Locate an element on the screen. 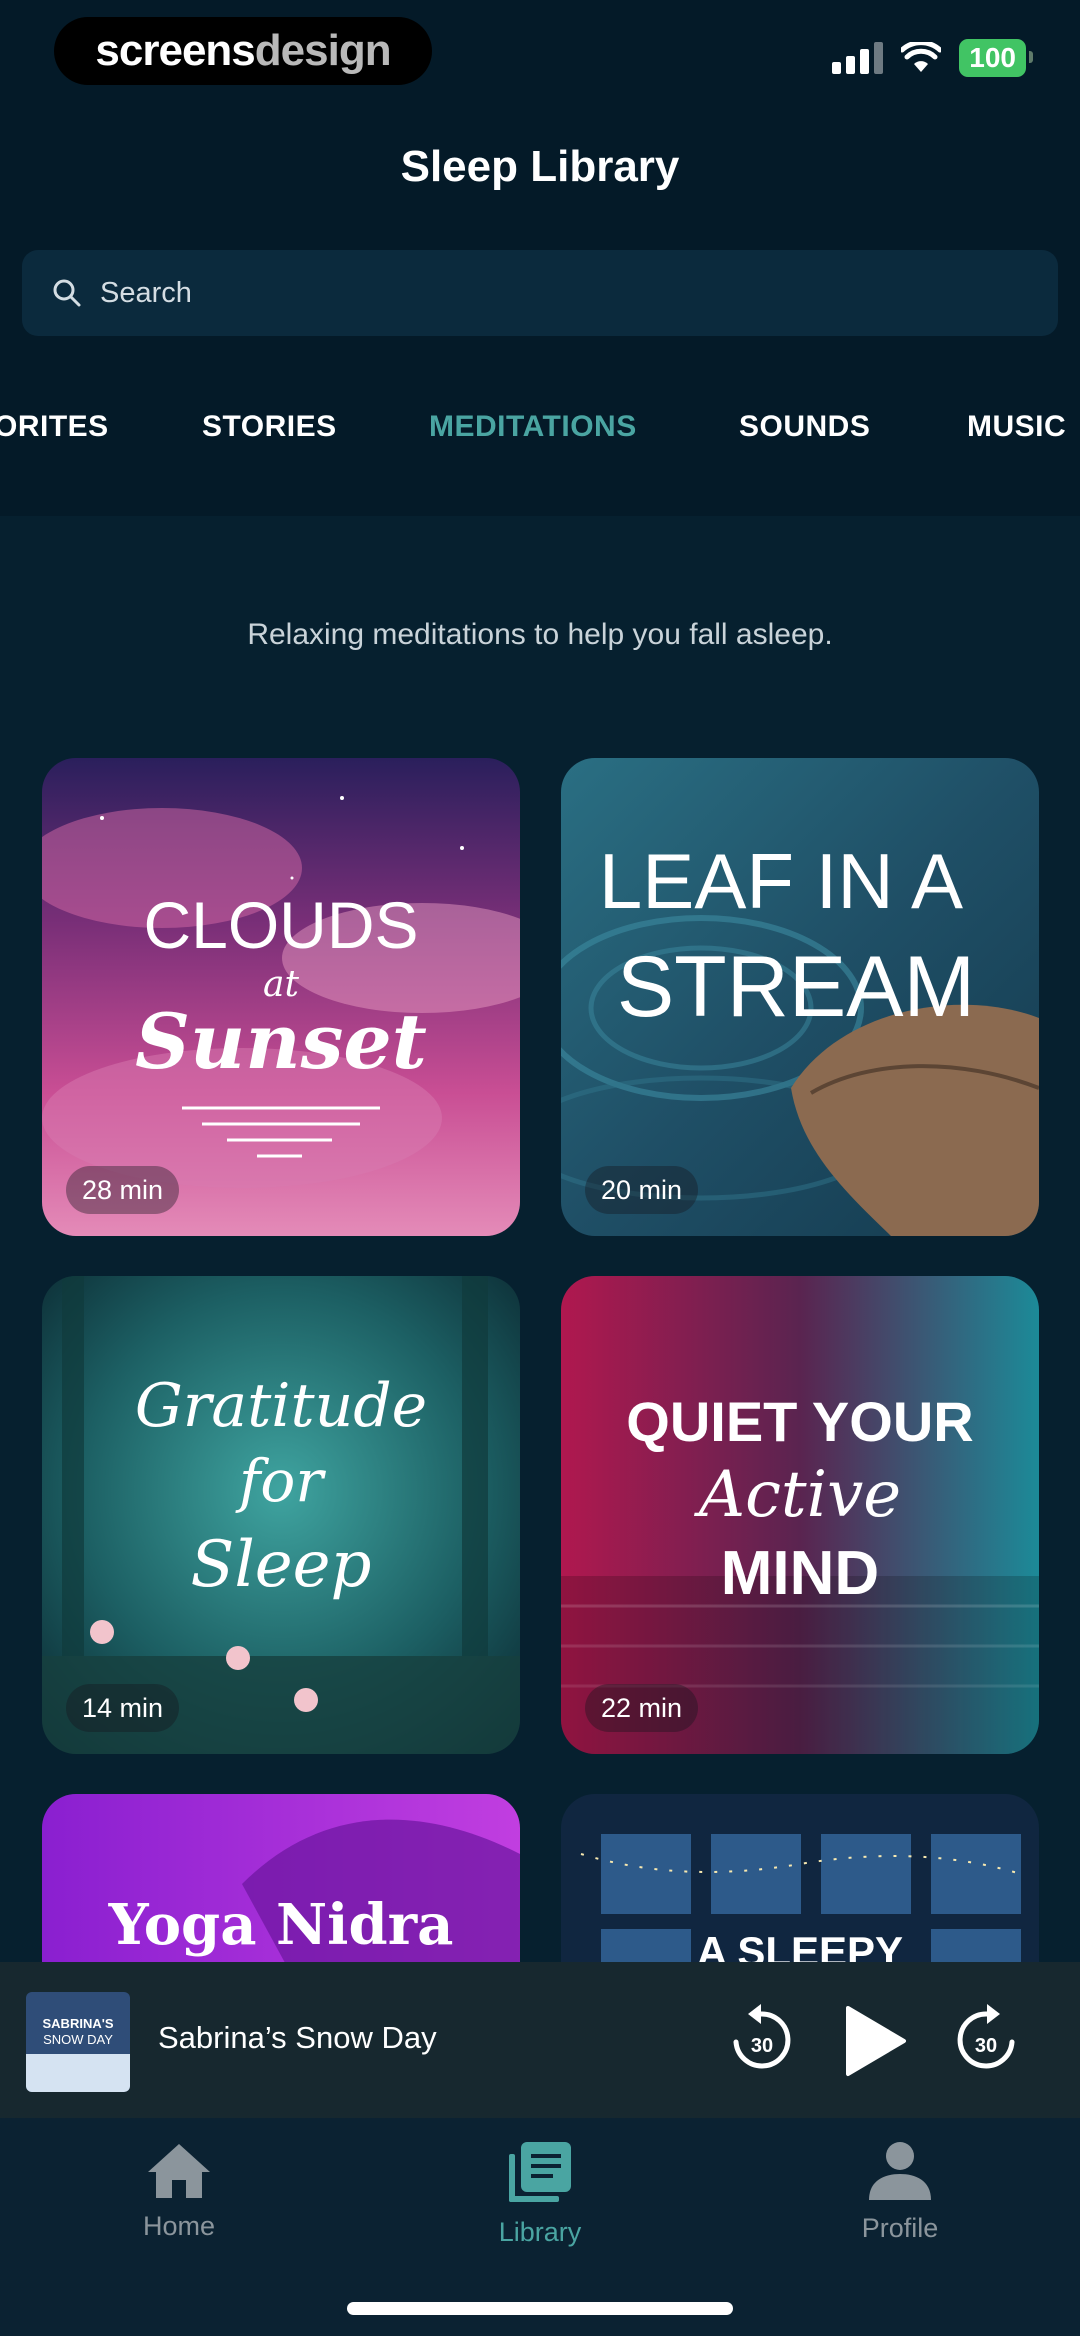  battery-indicator: 100 is located at coordinates (996, 58).